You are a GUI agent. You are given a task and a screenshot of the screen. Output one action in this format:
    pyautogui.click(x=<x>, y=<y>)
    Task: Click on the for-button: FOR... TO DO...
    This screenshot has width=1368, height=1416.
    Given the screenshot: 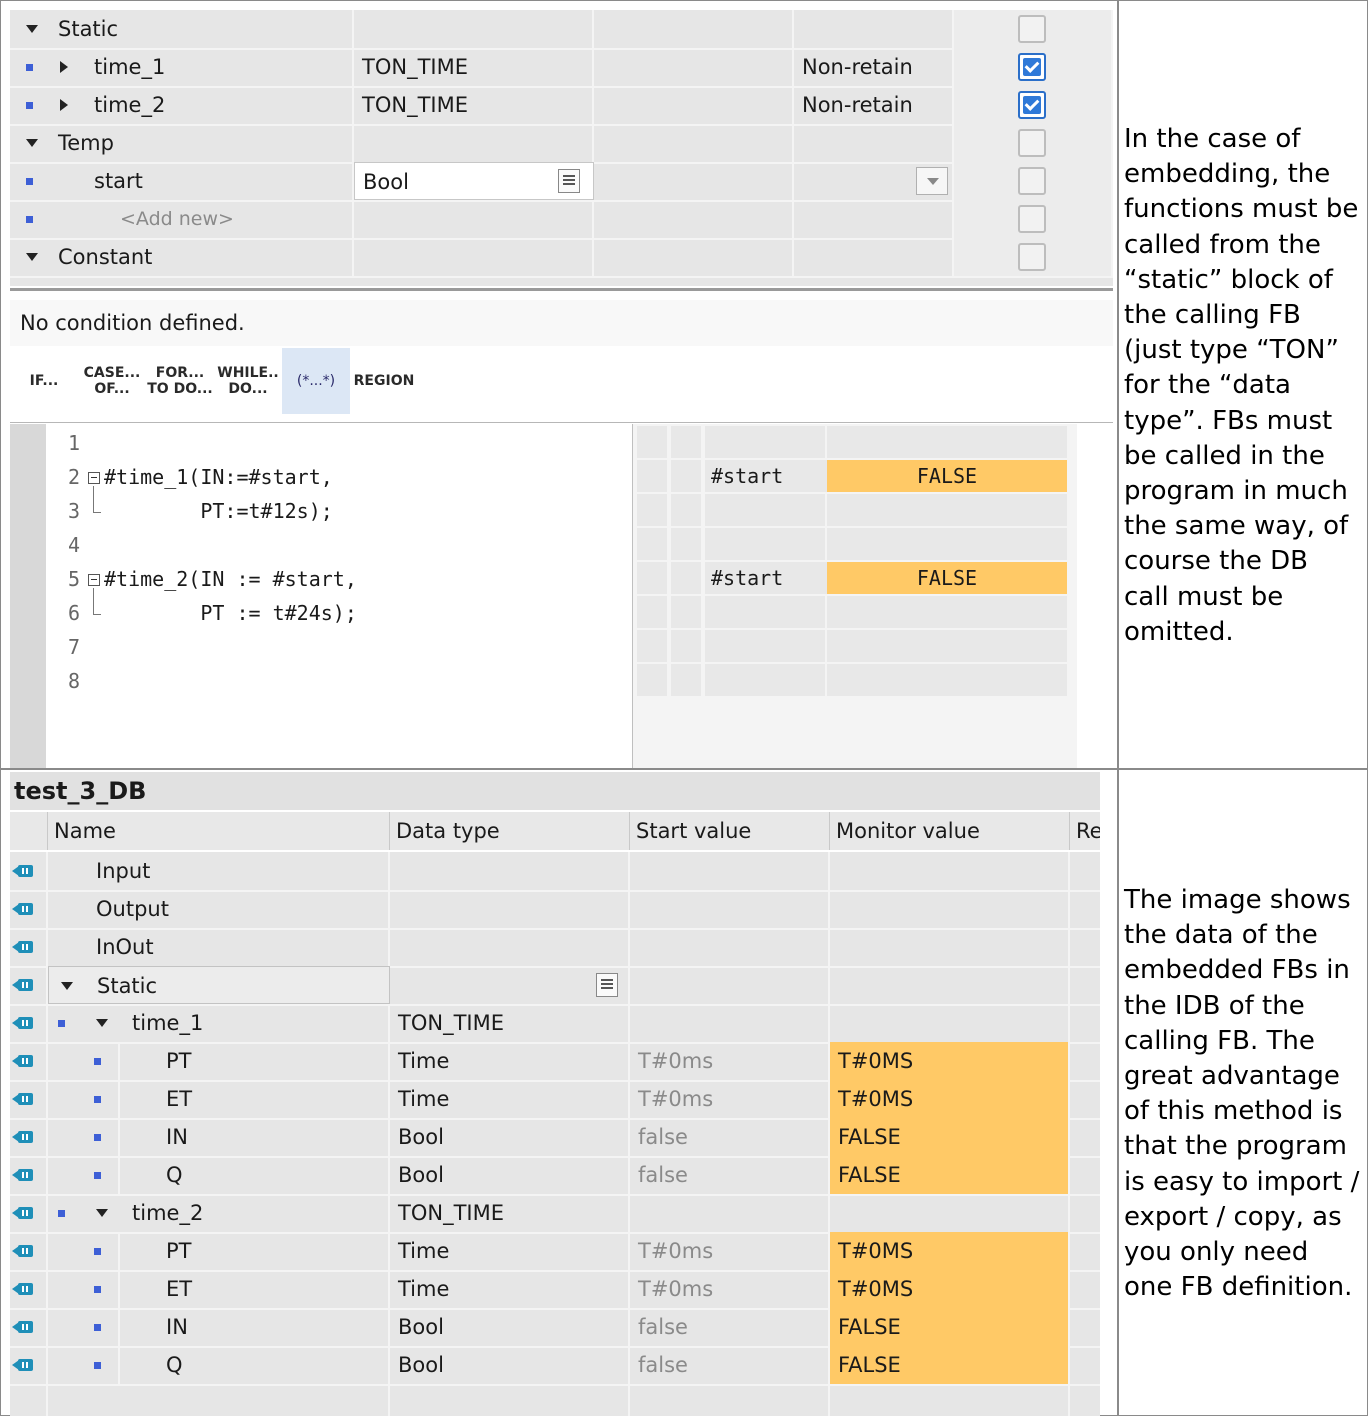 What is the action you would take?
    pyautogui.click(x=180, y=389)
    